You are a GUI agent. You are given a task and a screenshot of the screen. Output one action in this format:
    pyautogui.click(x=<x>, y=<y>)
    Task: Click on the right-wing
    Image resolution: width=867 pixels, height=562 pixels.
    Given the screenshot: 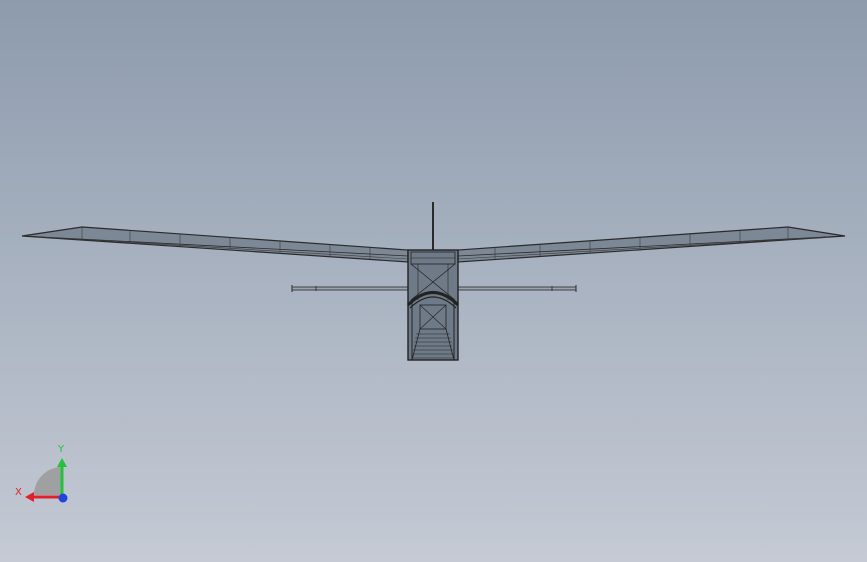 What is the action you would take?
    pyautogui.click(x=651, y=244)
    